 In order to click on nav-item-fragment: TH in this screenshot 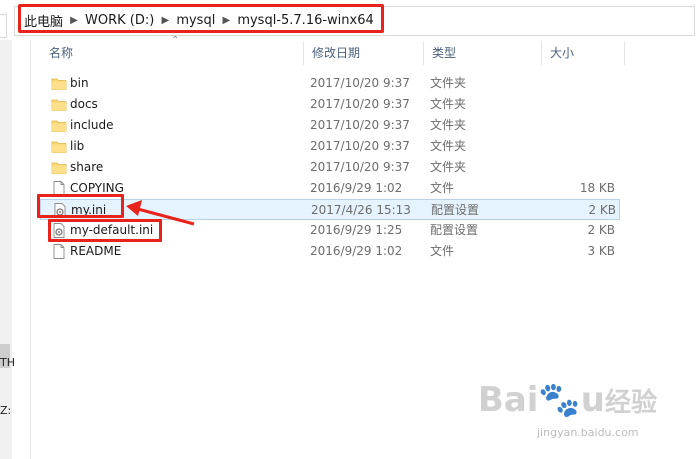, I will do `click(7, 362)`.